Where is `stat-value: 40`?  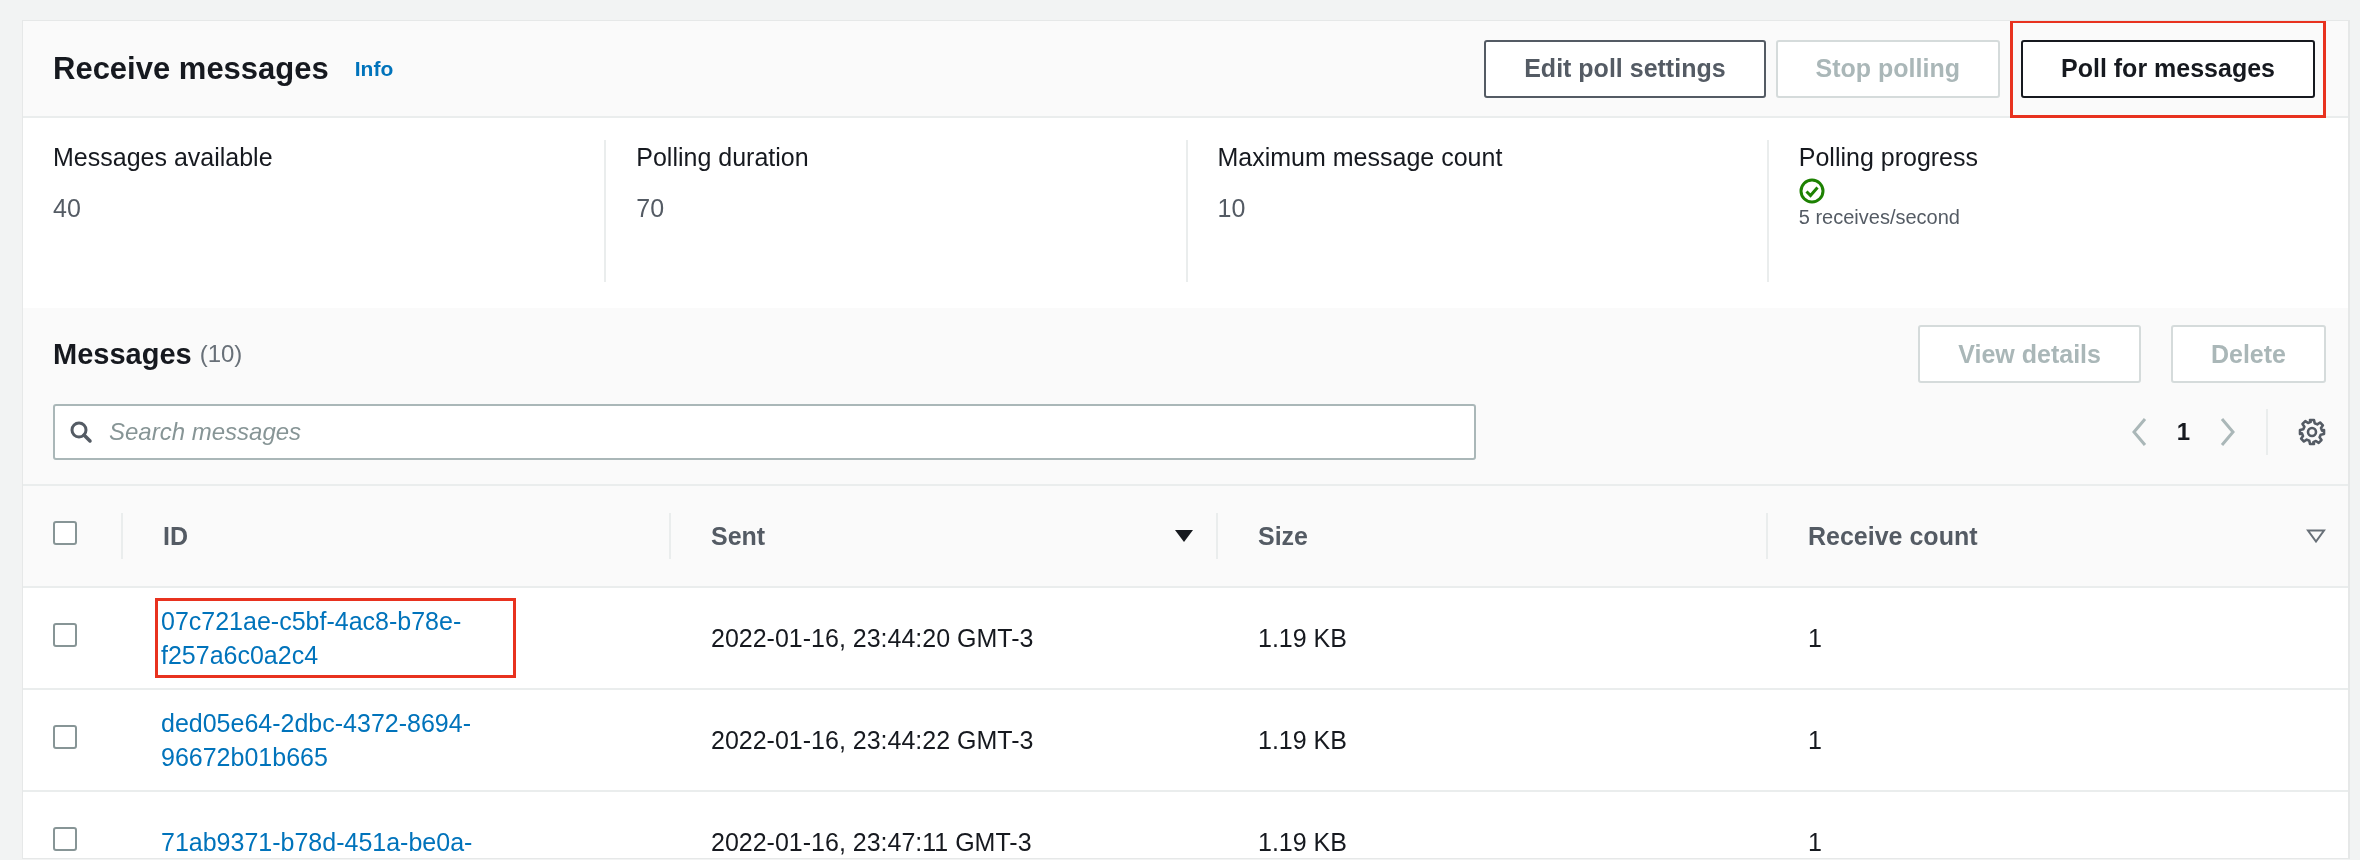 stat-value: 40 is located at coordinates (67, 208).